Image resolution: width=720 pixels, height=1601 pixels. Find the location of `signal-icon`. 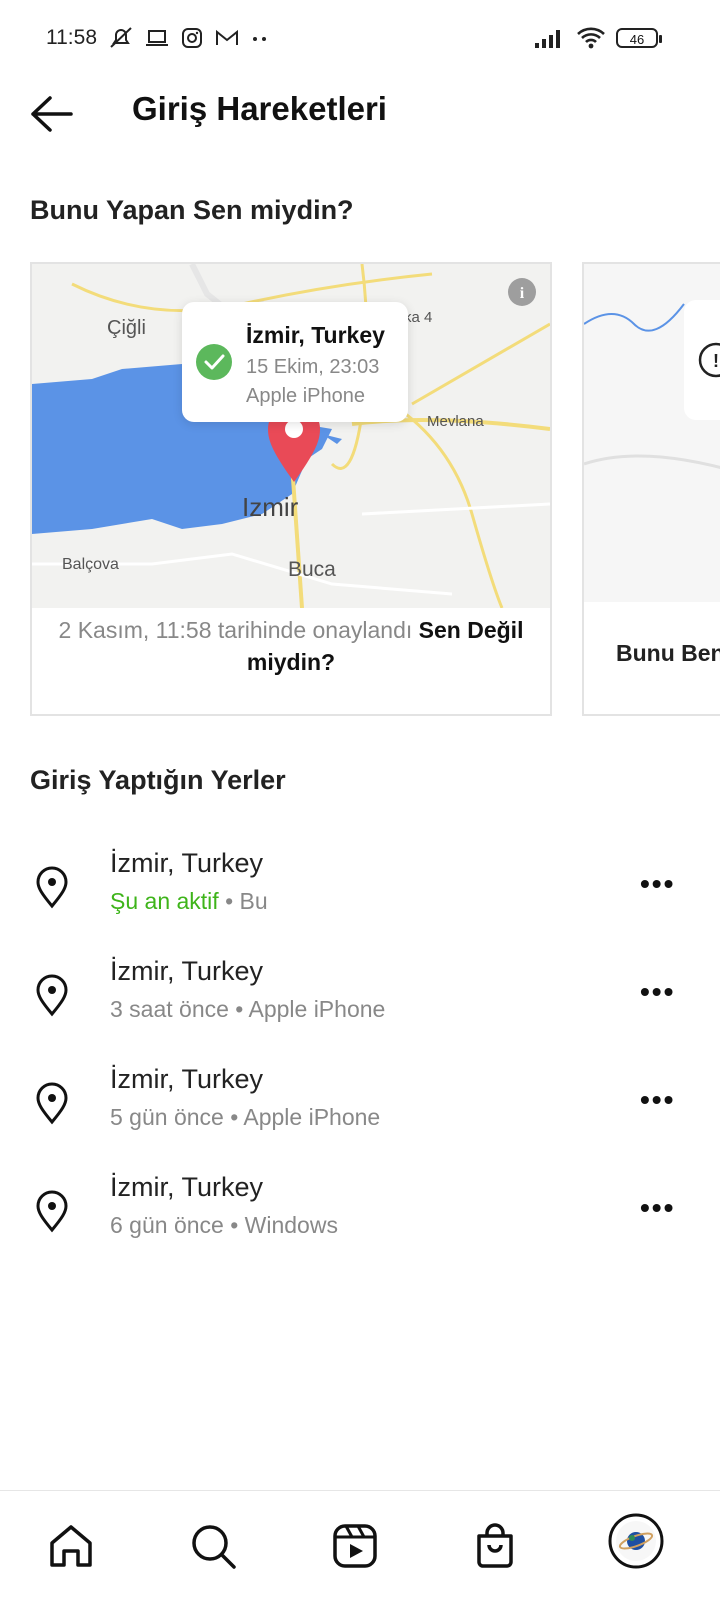

signal-icon is located at coordinates (547, 39).